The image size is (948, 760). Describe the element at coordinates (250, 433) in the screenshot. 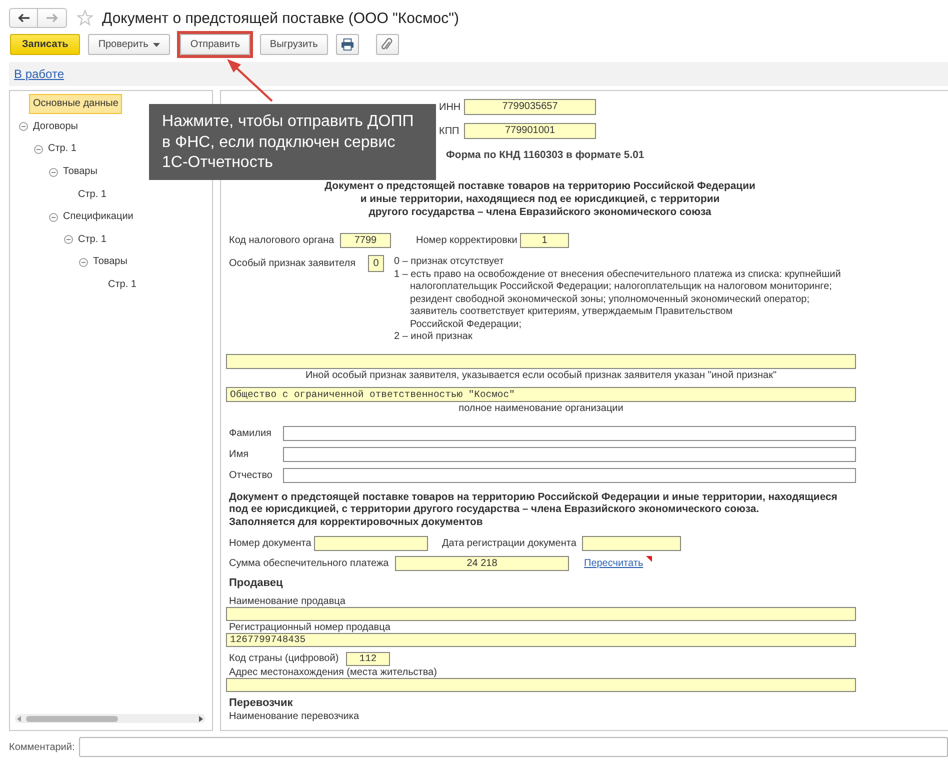

I see `field-label: Фамилия` at that location.